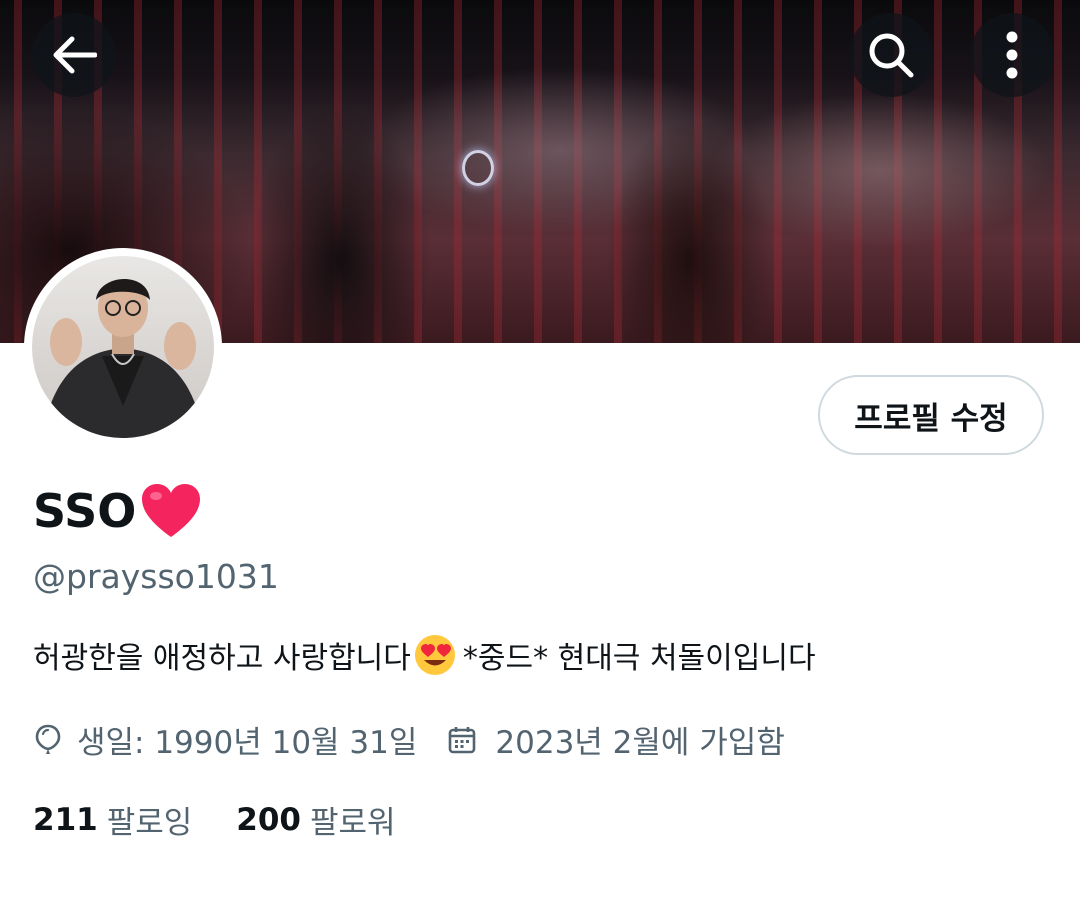 The height and width of the screenshot is (899, 1080). Describe the element at coordinates (65, 819) in the screenshot. I see `following-count: 211` at that location.